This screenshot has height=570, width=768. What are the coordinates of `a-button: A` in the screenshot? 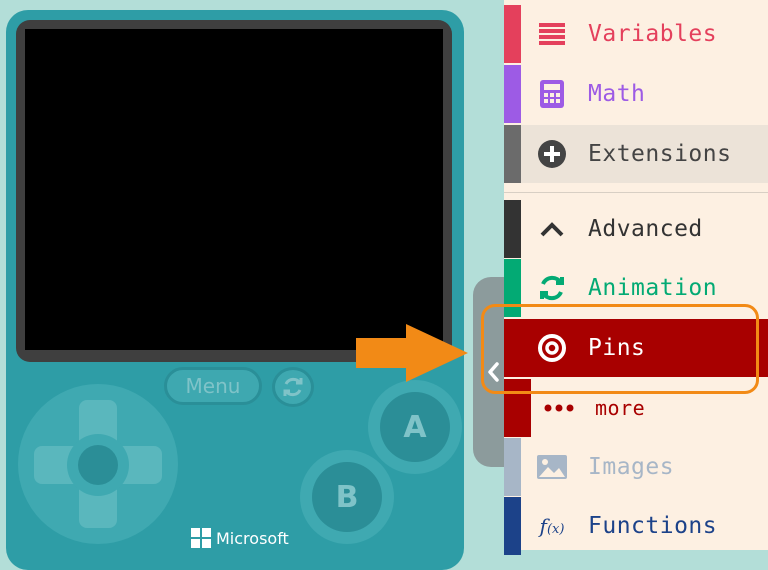 It's located at (415, 427).